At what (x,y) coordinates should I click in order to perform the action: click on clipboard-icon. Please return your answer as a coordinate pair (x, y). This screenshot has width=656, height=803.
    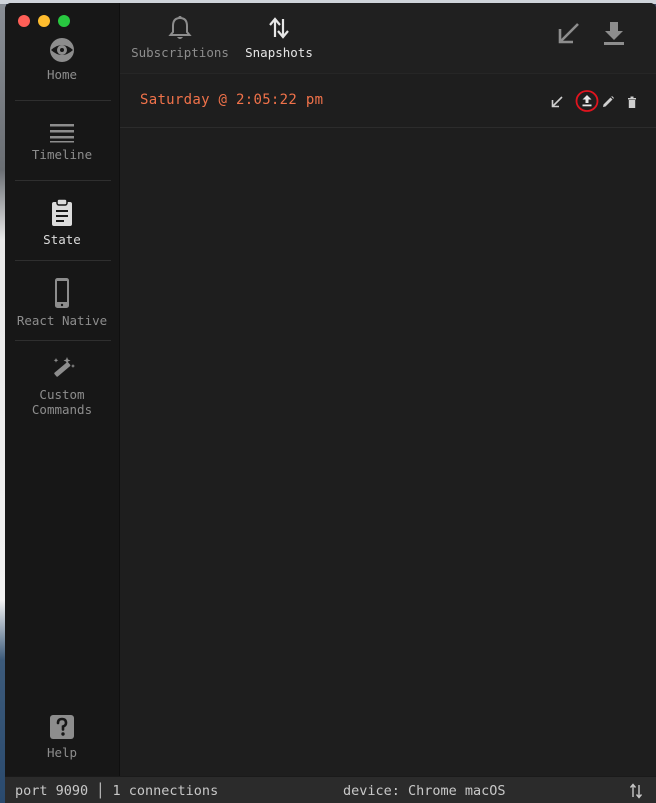
    Looking at the image, I should click on (62, 212).